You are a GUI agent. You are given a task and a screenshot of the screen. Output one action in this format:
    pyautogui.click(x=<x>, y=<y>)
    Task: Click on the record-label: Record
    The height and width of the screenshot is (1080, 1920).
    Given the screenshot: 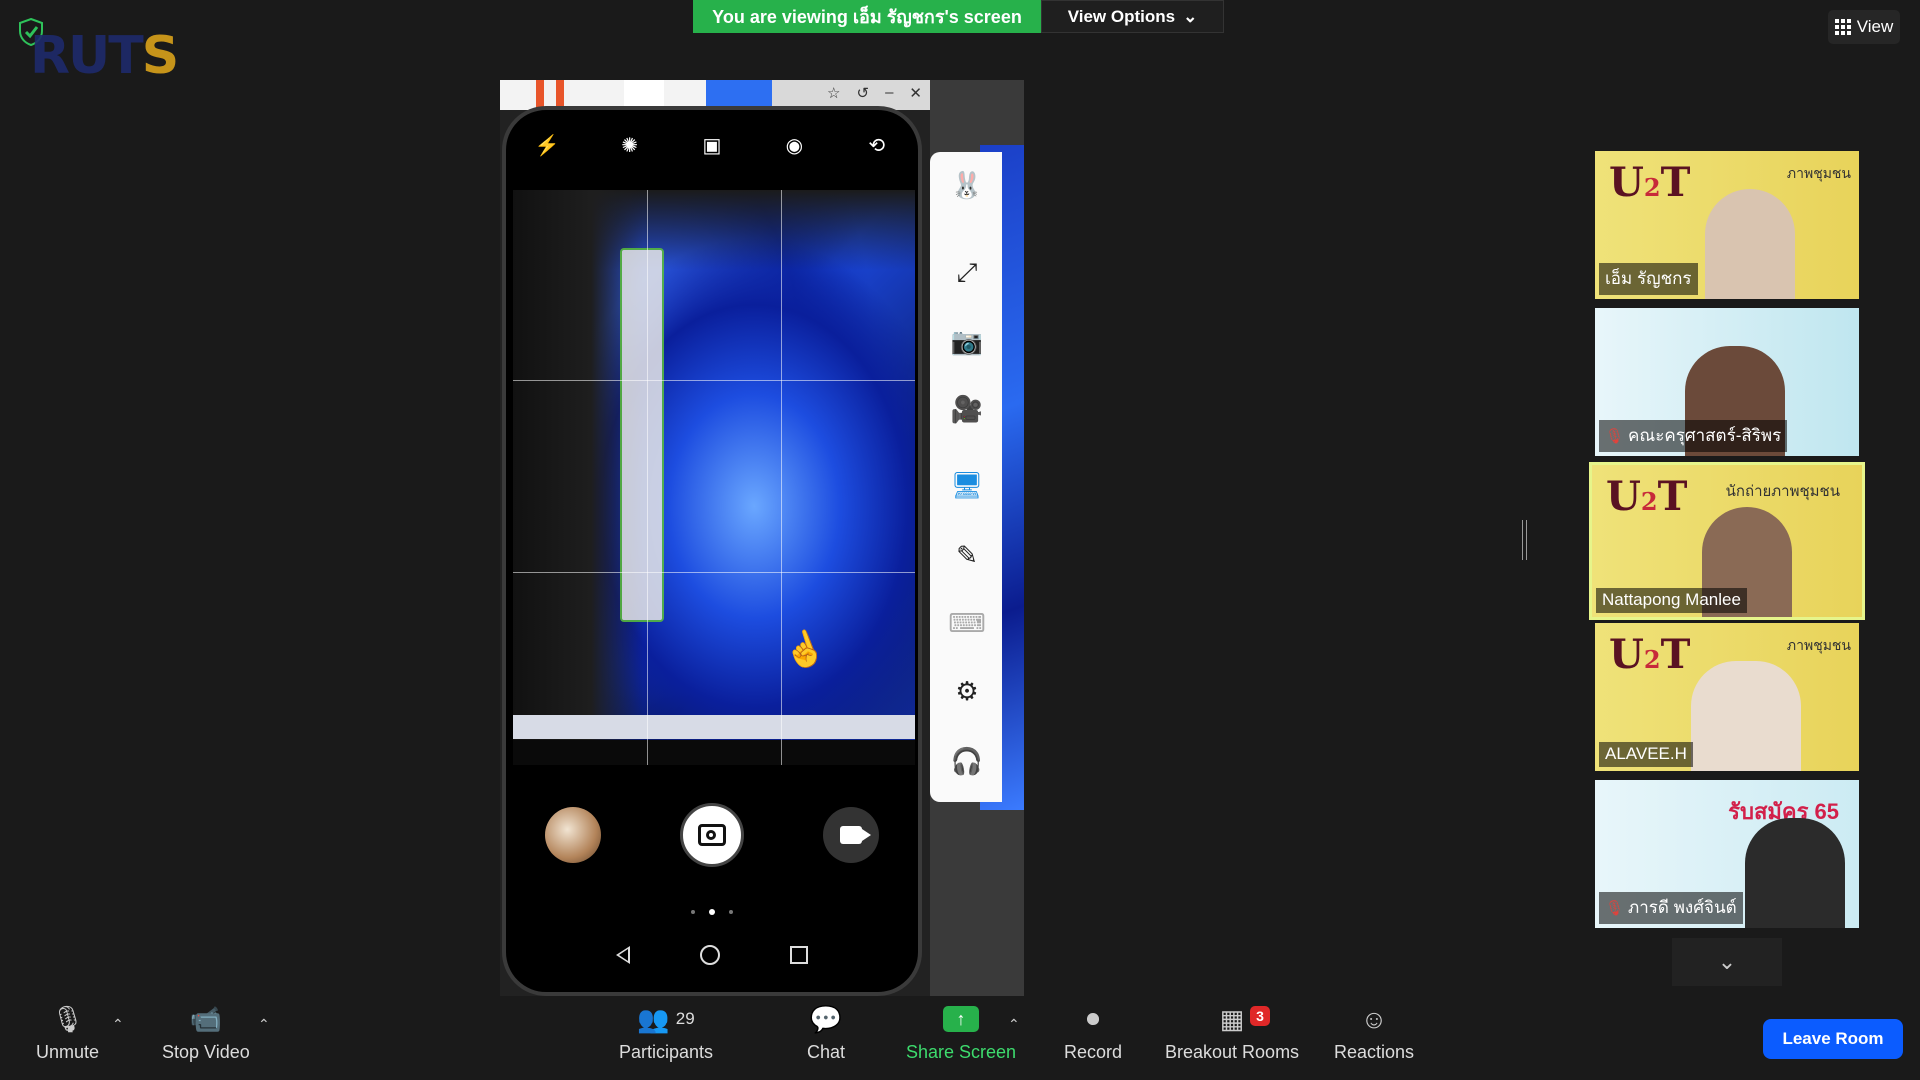 What is the action you would take?
    pyautogui.click(x=1093, y=1052)
    